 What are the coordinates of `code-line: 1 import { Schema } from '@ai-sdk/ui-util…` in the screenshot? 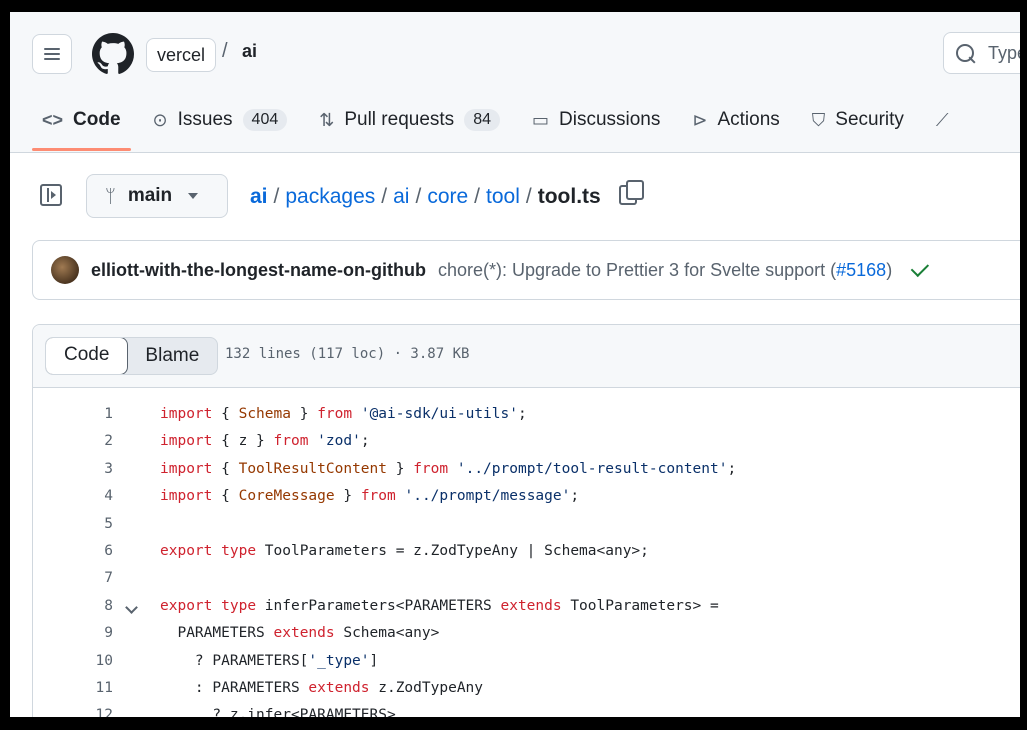 It's located at (526, 414).